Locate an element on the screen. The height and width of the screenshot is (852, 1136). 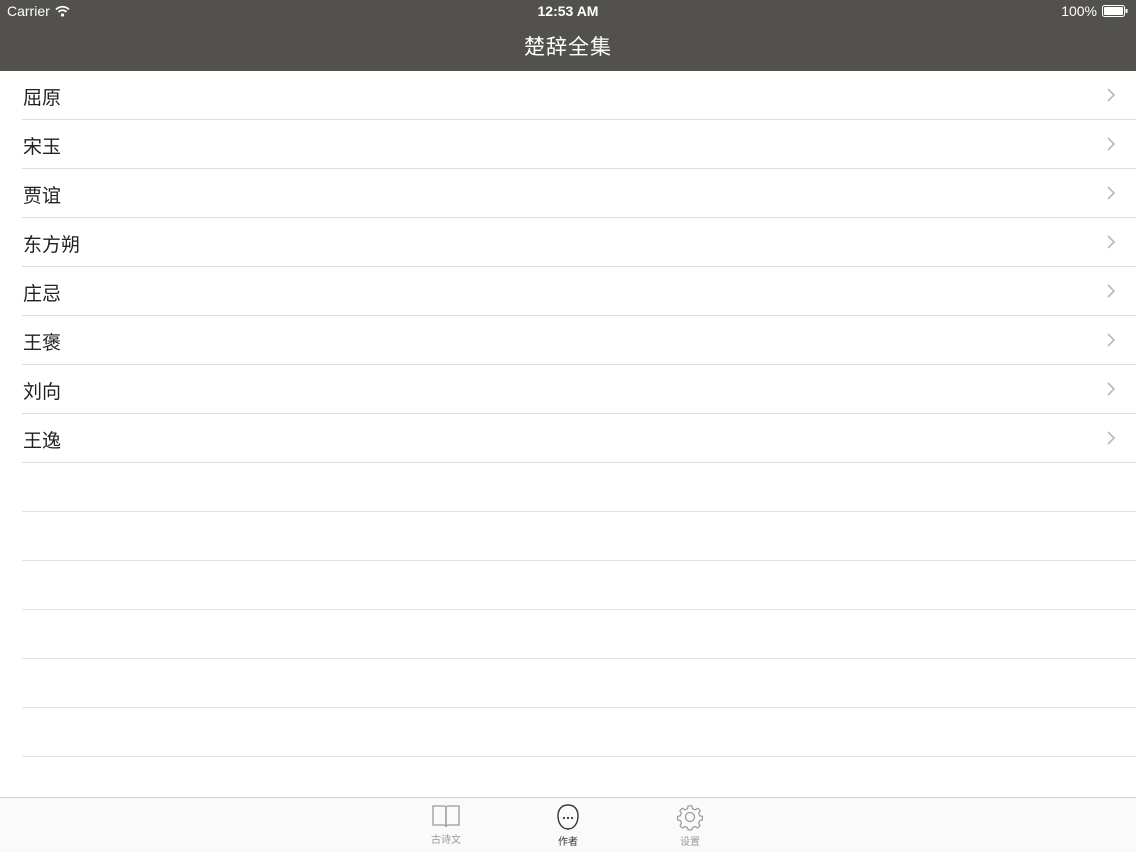
tab-label: 设置 is located at coordinates (690, 842).